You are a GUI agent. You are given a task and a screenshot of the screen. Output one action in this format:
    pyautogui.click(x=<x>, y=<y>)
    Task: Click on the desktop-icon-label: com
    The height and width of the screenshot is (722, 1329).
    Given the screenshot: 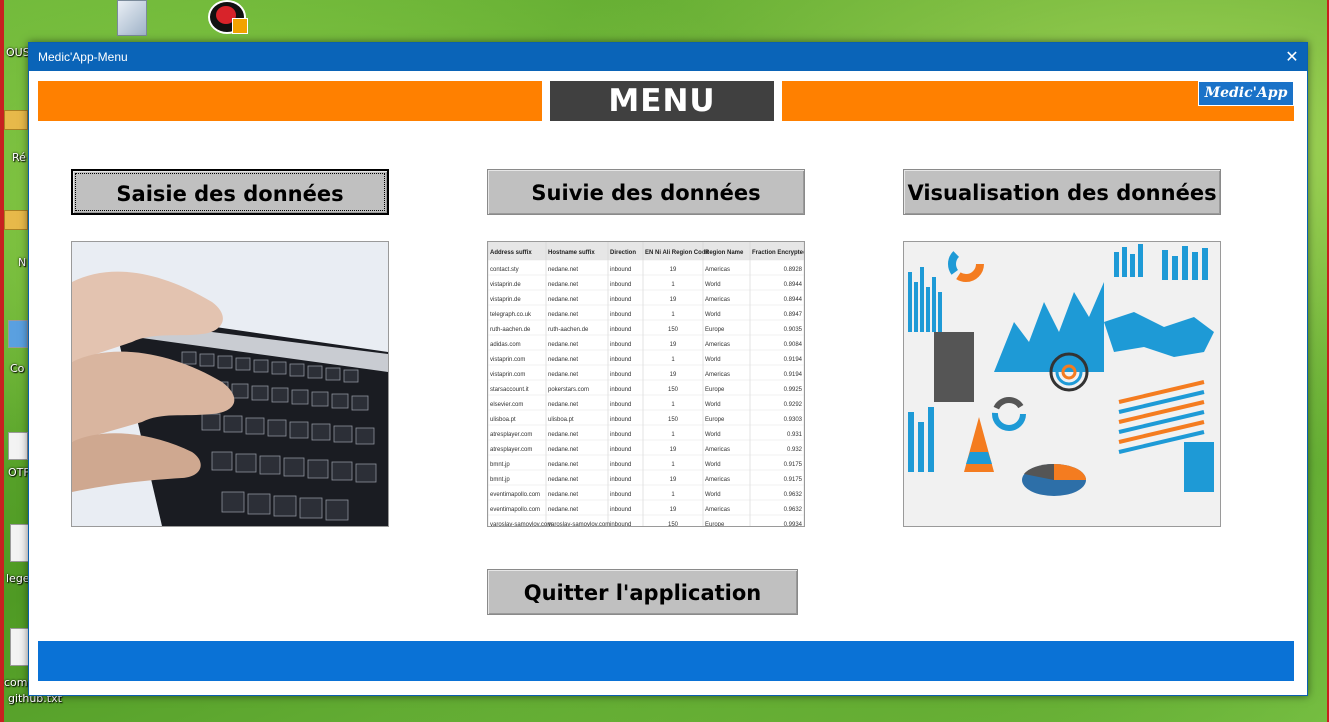 What is the action you would take?
    pyautogui.click(x=16, y=682)
    